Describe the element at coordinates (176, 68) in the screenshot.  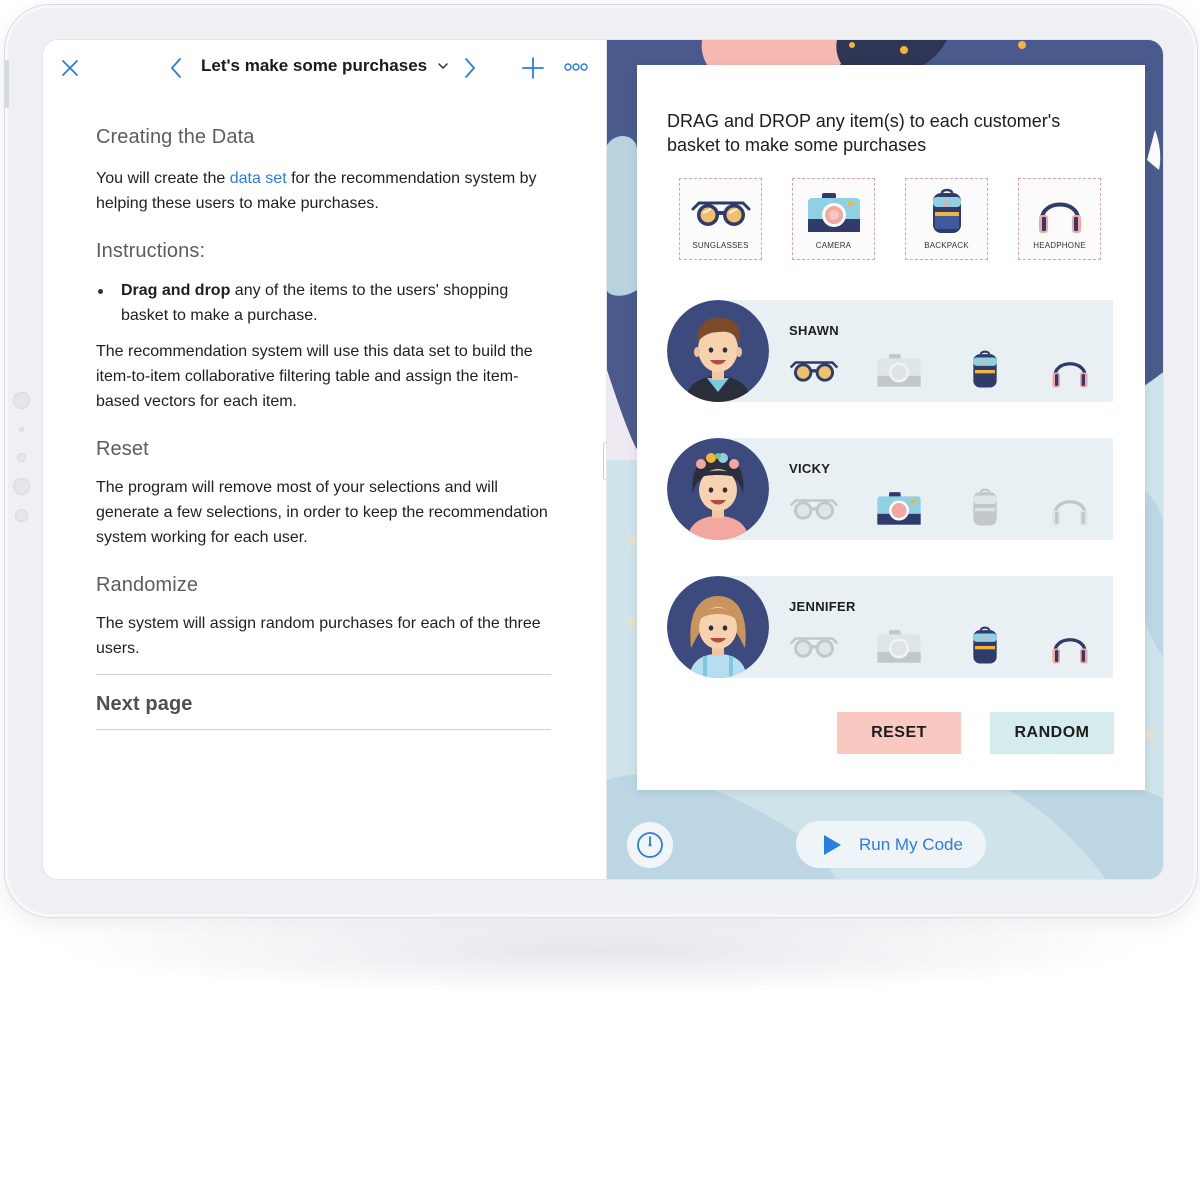
I see `chevron-left-icon` at that location.